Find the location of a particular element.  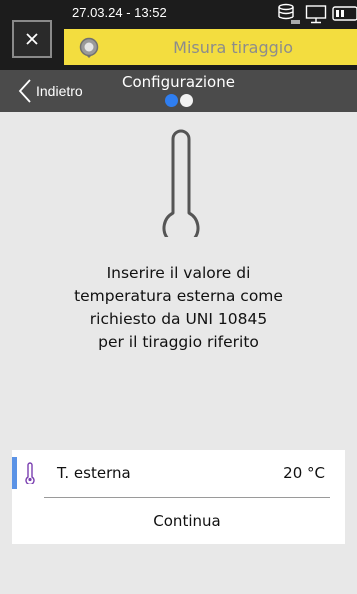

app-title: Misura tiraggio is located at coordinates (233, 47).